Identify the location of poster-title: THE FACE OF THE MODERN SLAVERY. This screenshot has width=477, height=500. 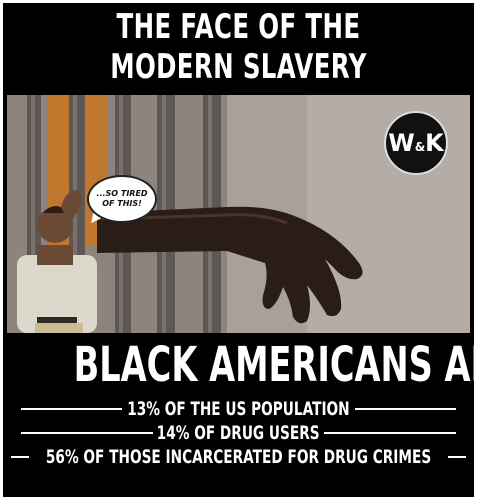
(238, 47).